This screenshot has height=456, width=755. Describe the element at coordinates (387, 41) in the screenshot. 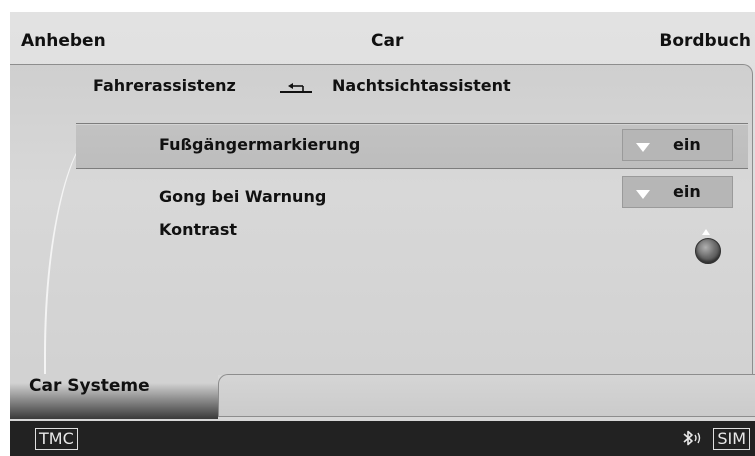

I see `softkey-car: Car` at that location.